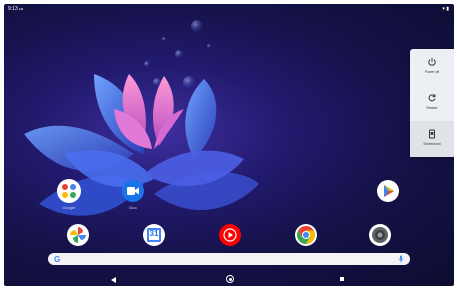  Describe the element at coordinates (133, 191) in the screenshot. I see `duo-icon` at that location.